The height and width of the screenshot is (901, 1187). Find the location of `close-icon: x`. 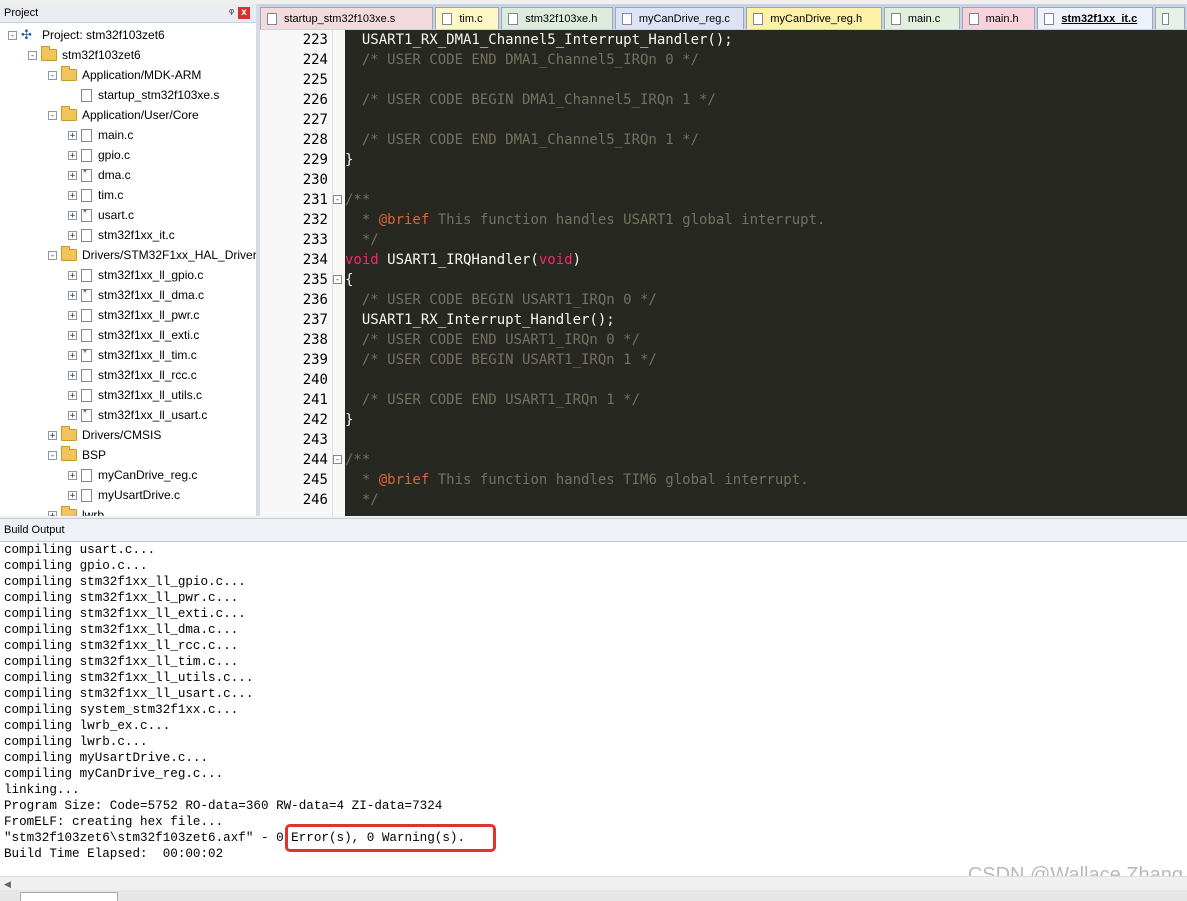

close-icon: x is located at coordinates (244, 13).